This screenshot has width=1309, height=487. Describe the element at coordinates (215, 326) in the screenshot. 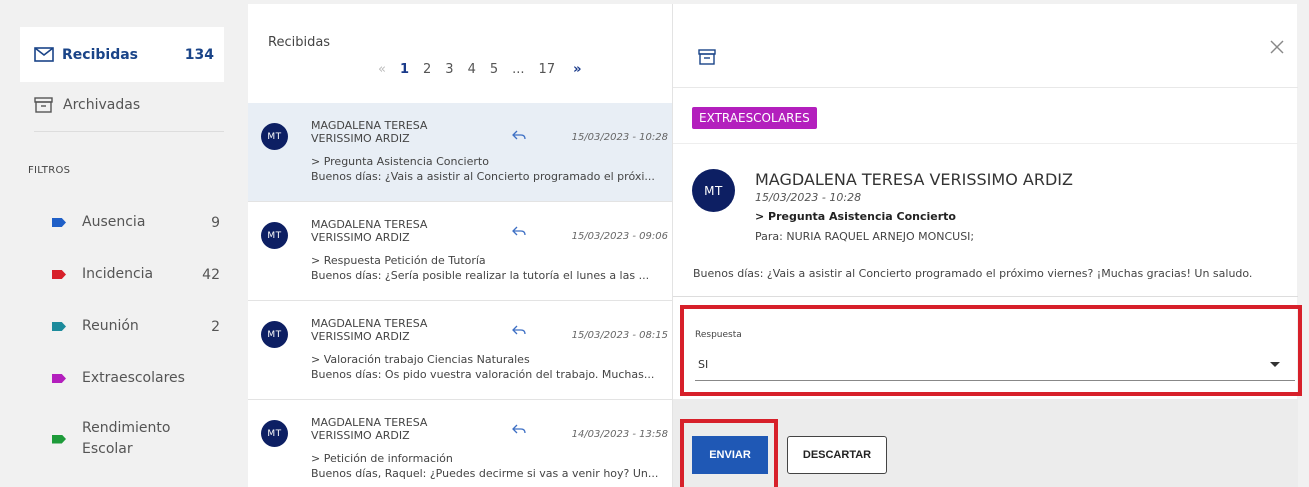

I see `filter-count: 2` at that location.